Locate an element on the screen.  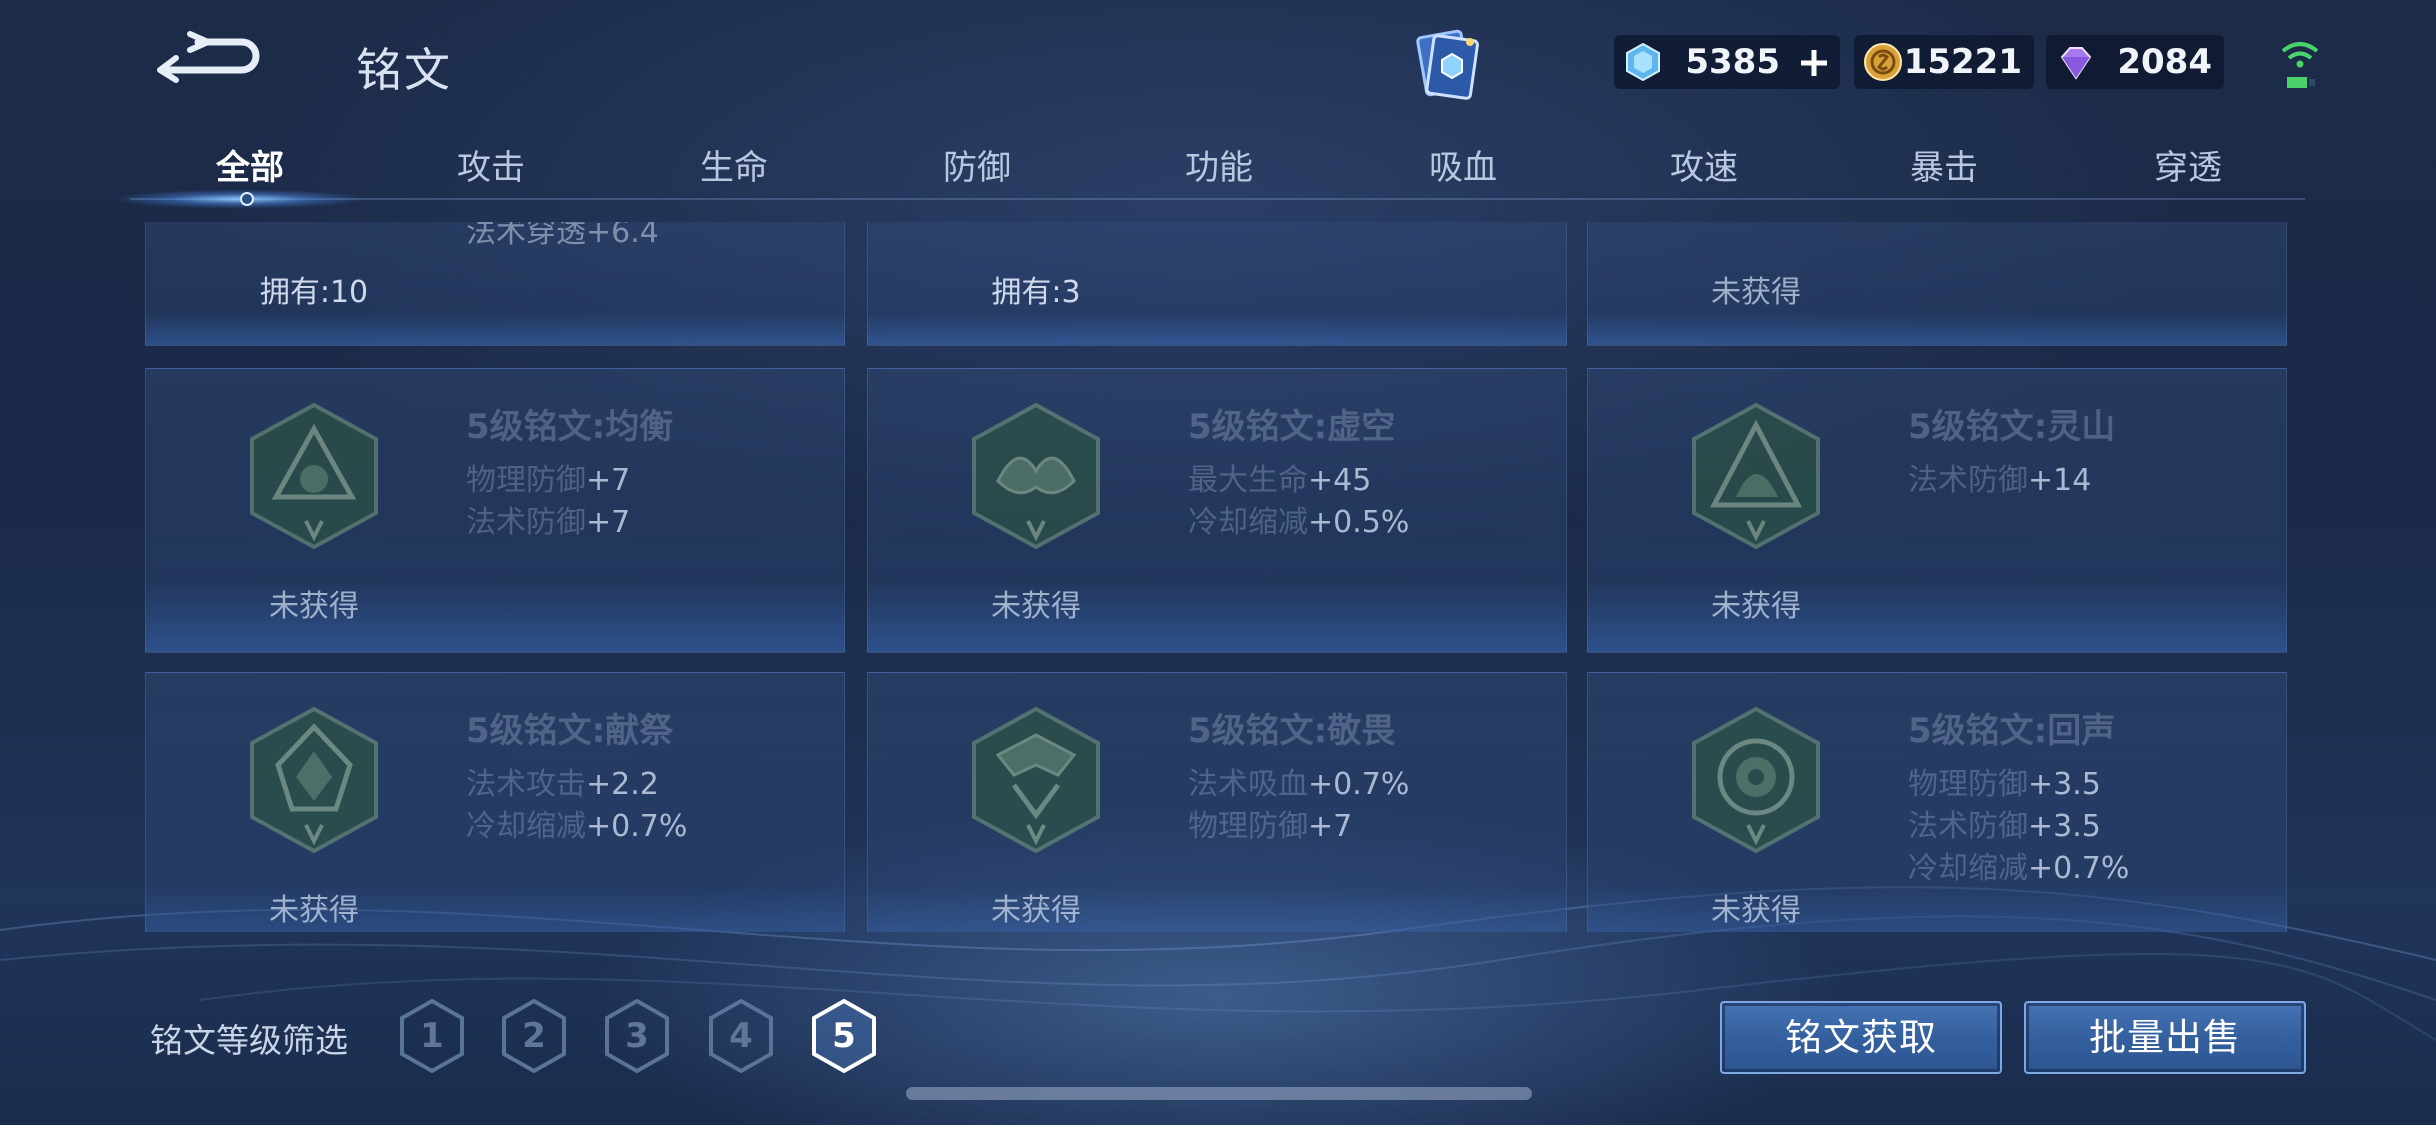
balance-emblem-icon is located at coordinates (314, 476).